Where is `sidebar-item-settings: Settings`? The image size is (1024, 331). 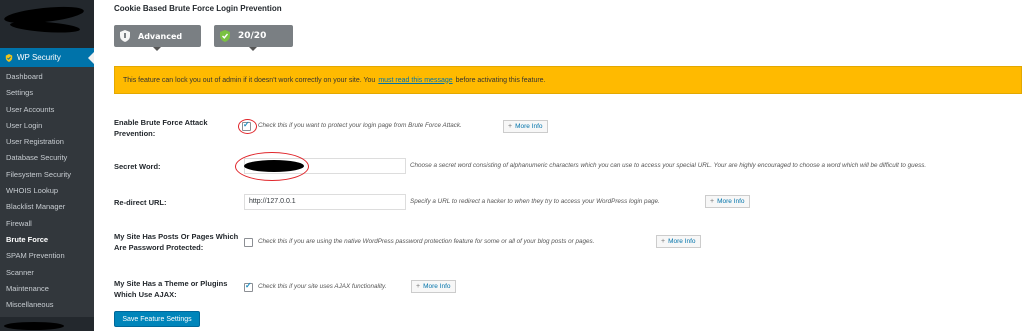
sidebar-item-settings: Settings is located at coordinates (47, 93).